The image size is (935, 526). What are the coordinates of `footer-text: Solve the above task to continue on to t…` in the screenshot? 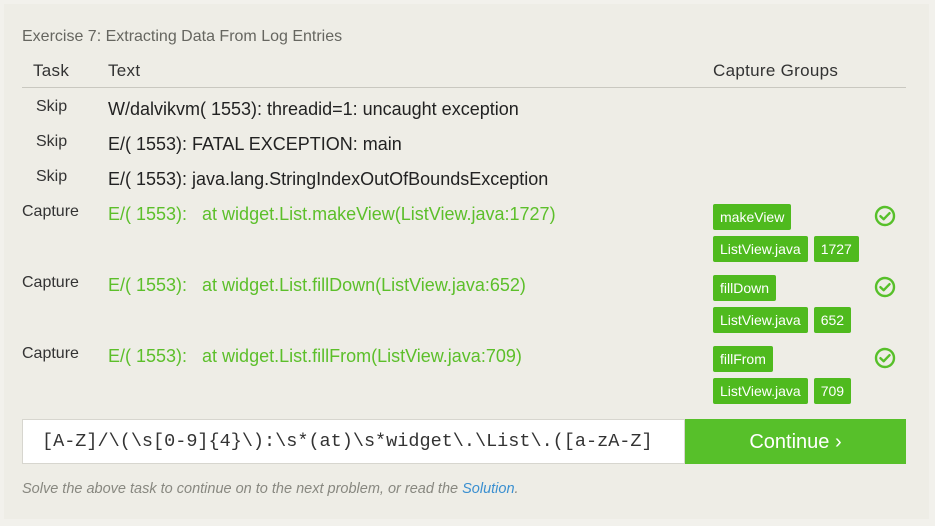 It's located at (242, 489).